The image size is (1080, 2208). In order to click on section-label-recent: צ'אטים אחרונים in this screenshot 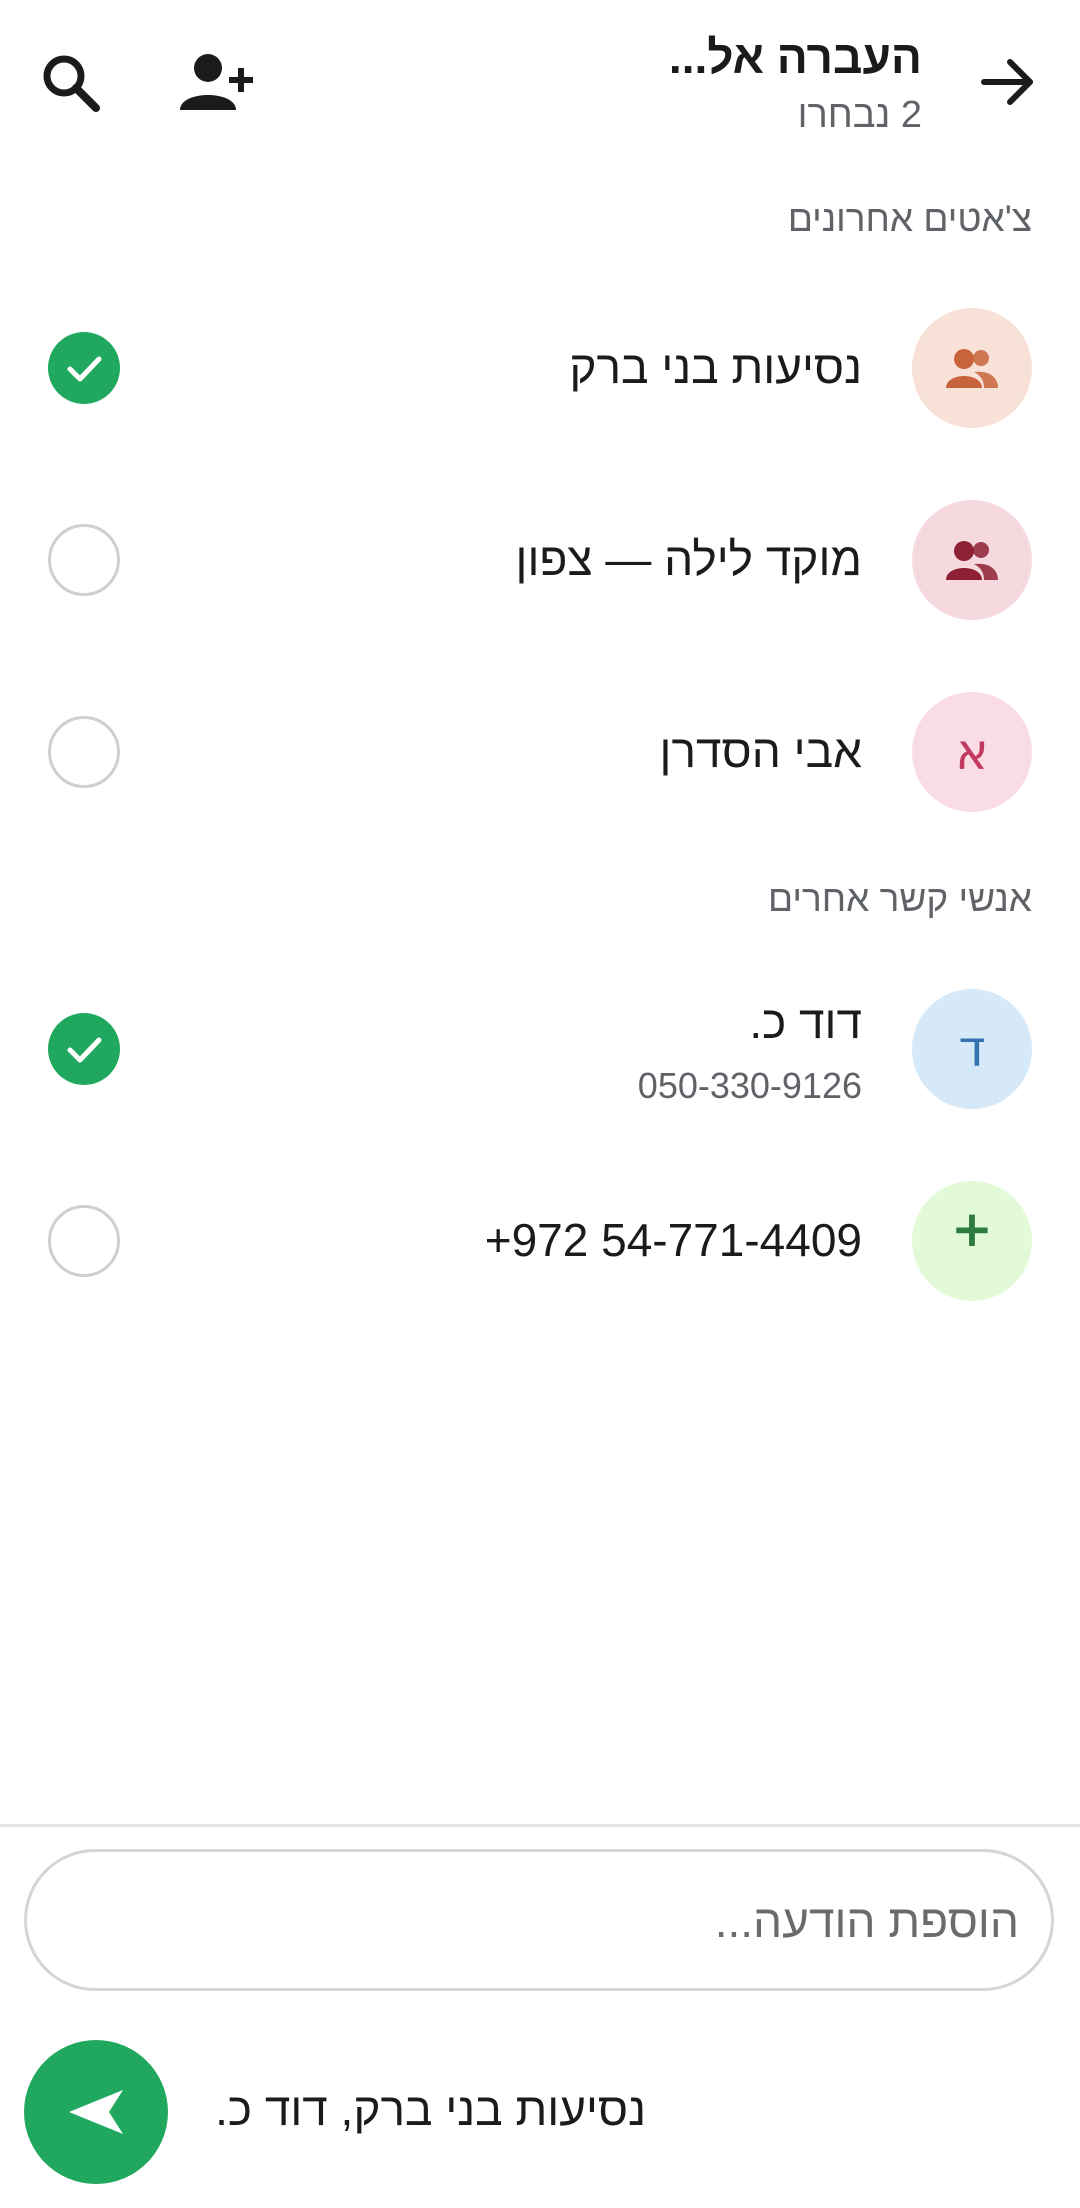, I will do `click(909, 218)`.